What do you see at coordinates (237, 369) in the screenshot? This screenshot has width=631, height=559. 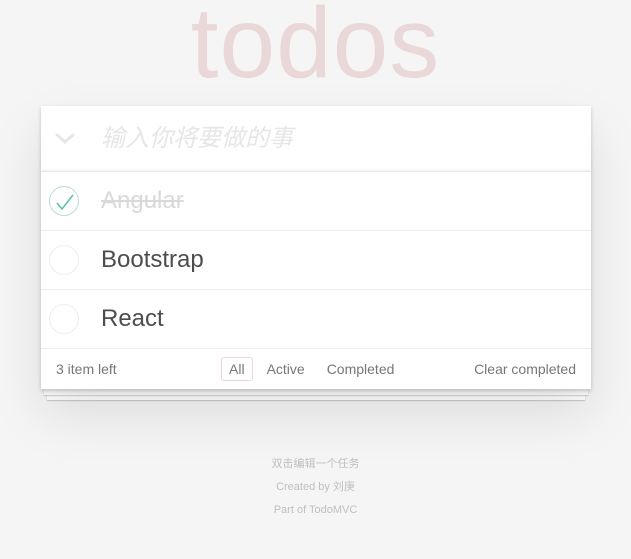 I see `filter-all: All` at bounding box center [237, 369].